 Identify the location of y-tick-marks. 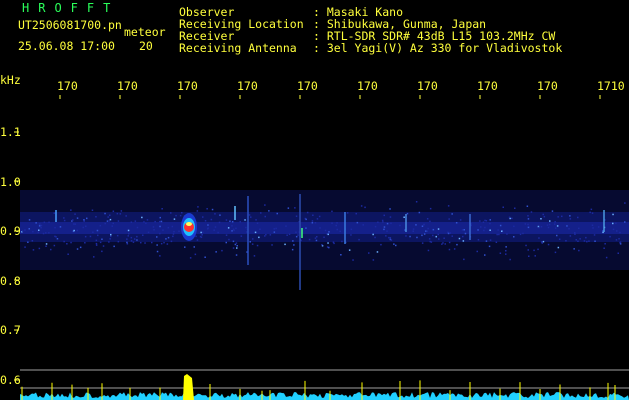
(16, 256).